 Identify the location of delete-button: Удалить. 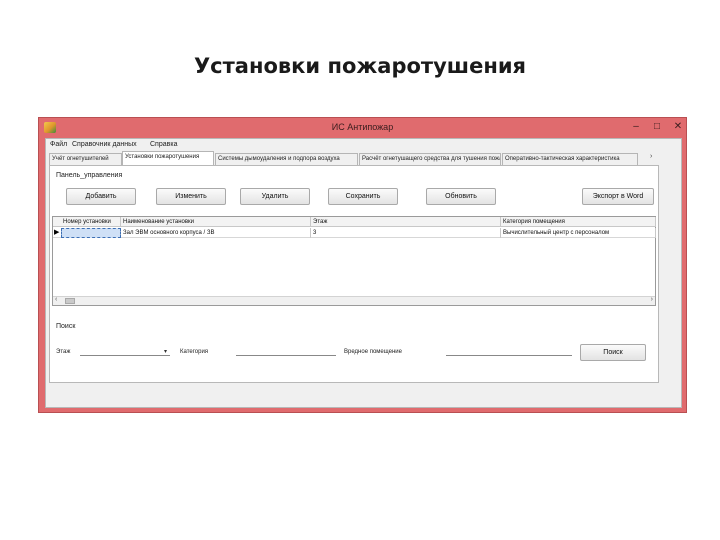
(275, 196).